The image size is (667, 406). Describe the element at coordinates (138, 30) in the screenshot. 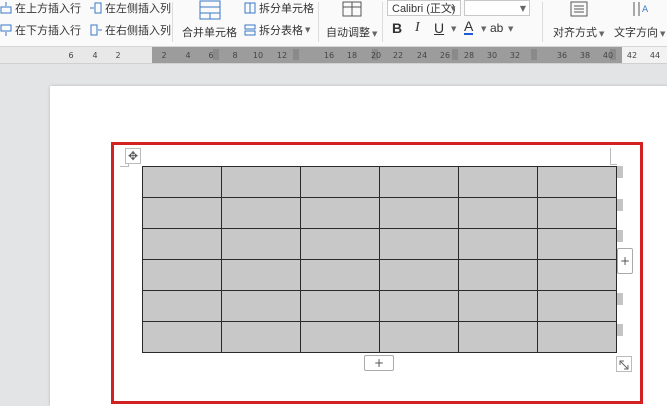

I see `insert-col-right-label: 在右侧插入列` at that location.